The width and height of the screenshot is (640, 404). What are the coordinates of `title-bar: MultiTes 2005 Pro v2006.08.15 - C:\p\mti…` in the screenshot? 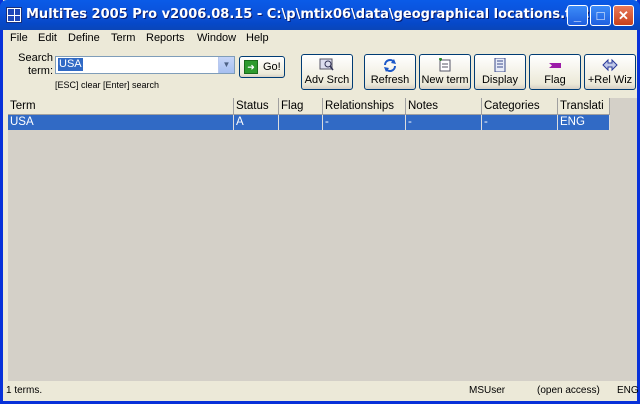 It's located at (320, 15).